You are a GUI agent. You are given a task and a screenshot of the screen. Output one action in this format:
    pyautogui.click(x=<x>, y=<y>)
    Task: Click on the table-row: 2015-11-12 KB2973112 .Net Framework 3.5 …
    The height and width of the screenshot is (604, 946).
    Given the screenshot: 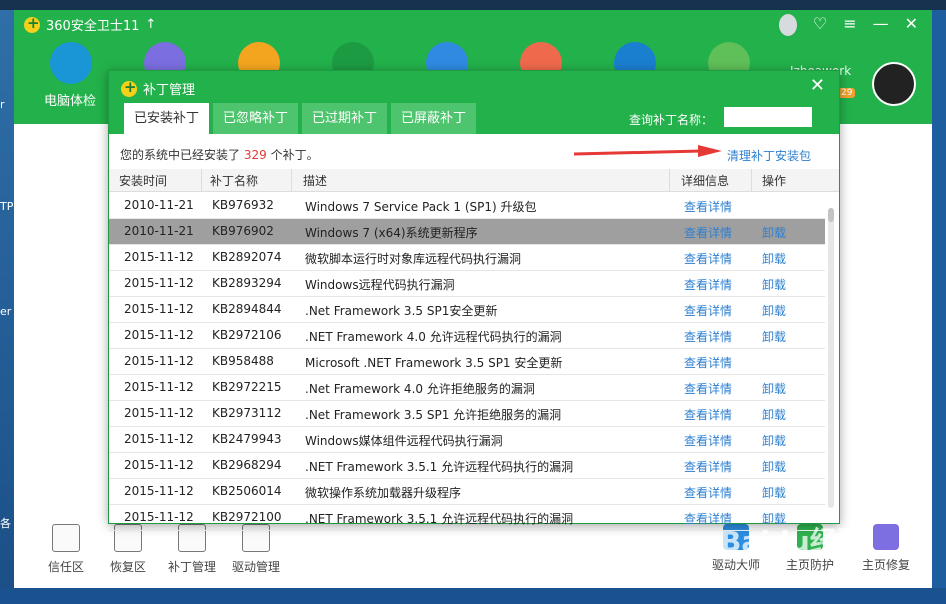 What is the action you would take?
    pyautogui.click(x=467, y=414)
    